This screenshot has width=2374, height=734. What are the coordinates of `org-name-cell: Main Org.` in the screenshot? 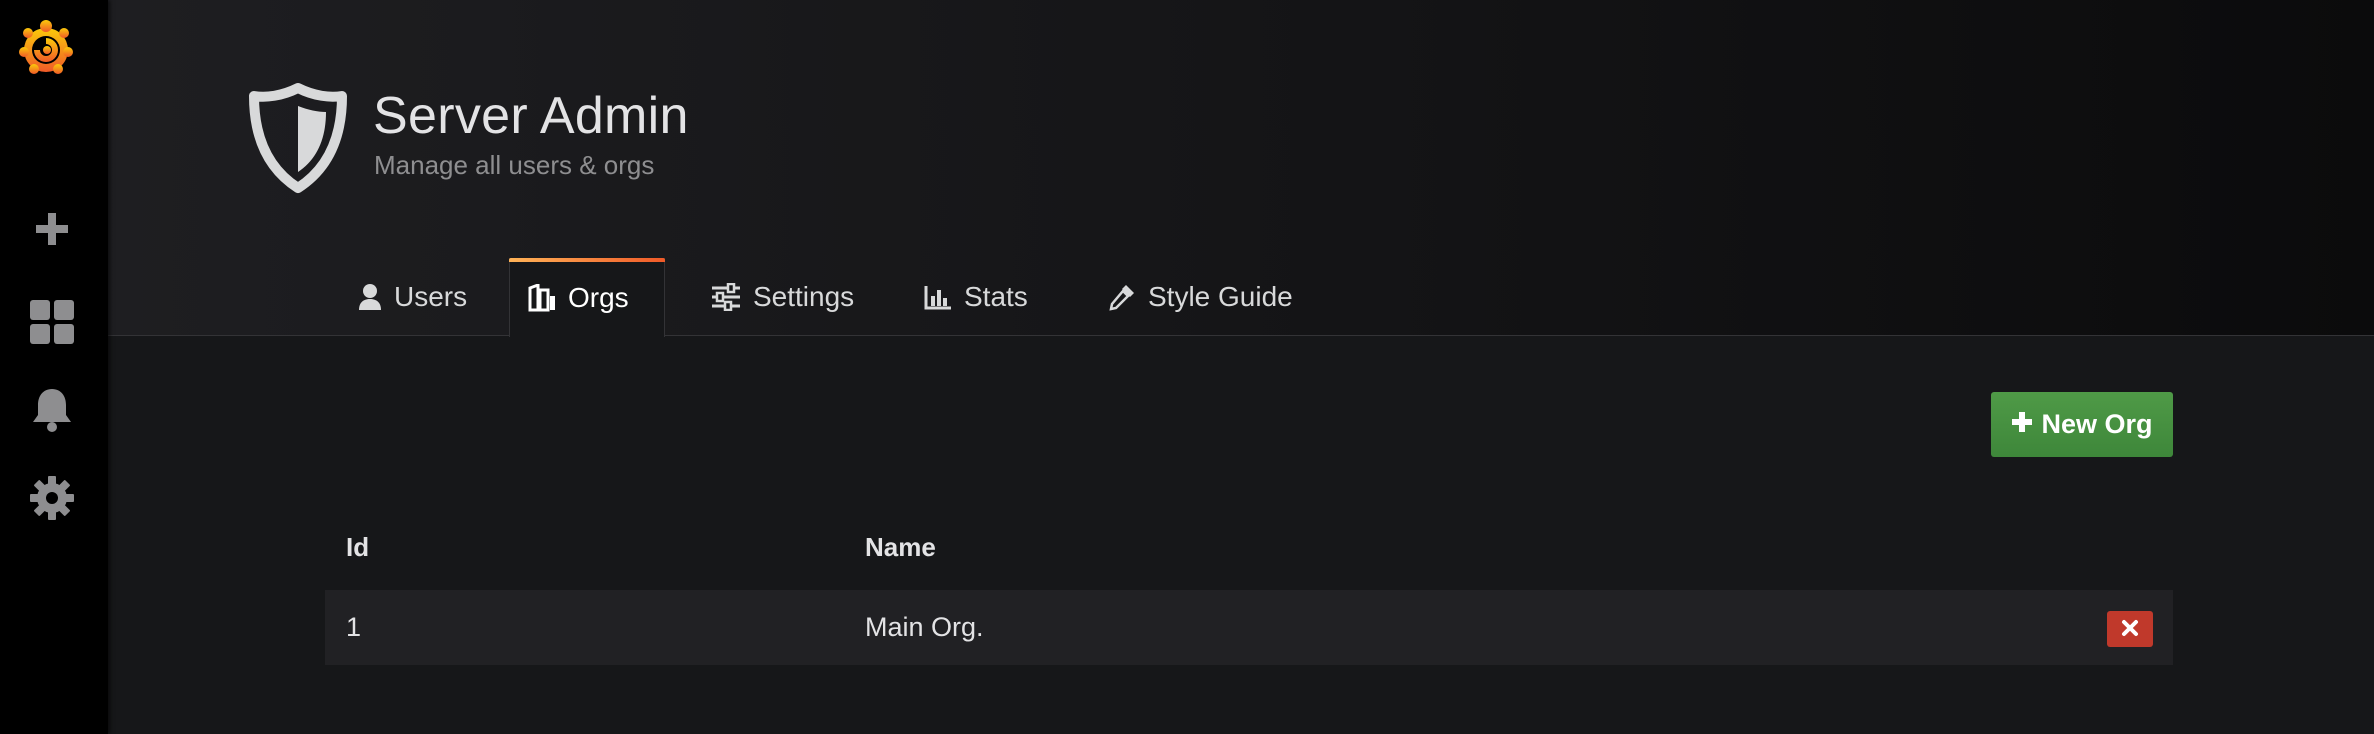 It's located at (924, 627).